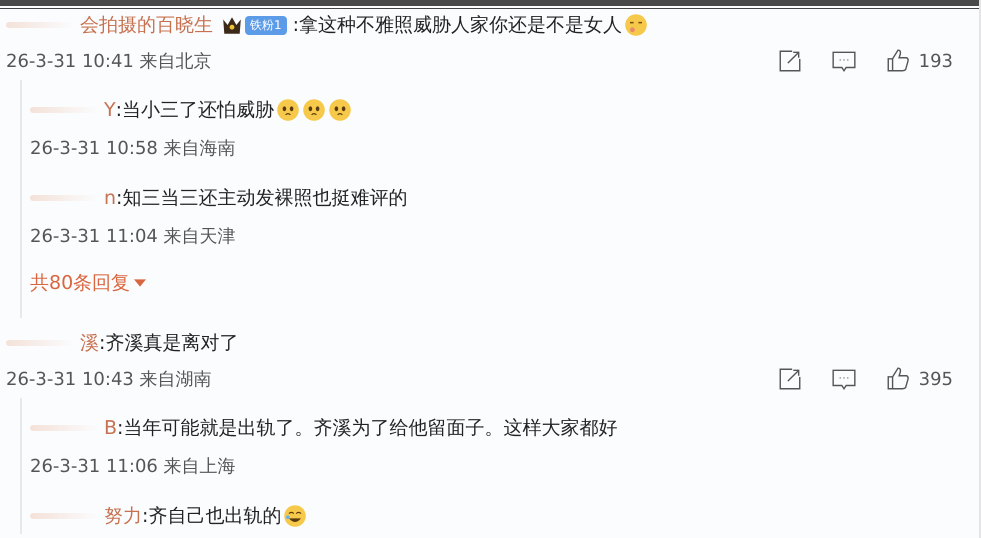  What do you see at coordinates (89, 343) in the screenshot?
I see `comment-author: 溪` at bounding box center [89, 343].